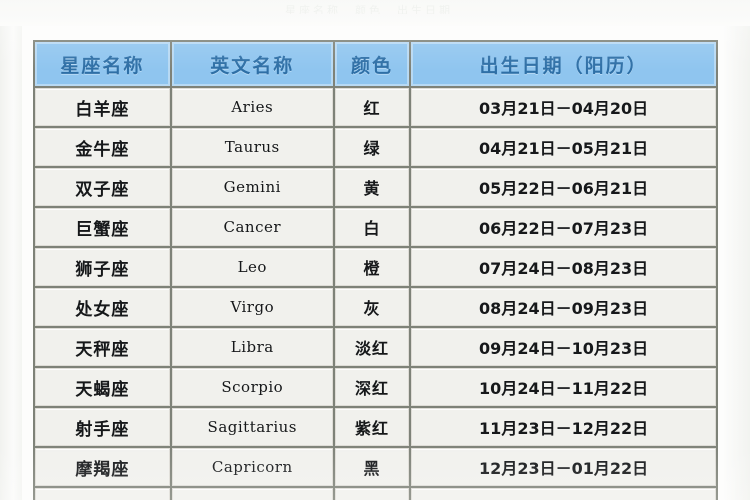 This screenshot has width=750, height=500. Describe the element at coordinates (563, 267) in the screenshot. I see `cell-birth-date: 07月24日－08月23日` at that location.